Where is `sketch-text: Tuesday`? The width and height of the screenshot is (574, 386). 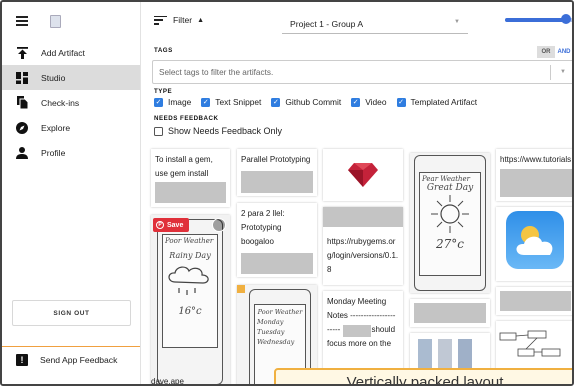
sketch-text: Tuesday is located at coordinates (271, 332).